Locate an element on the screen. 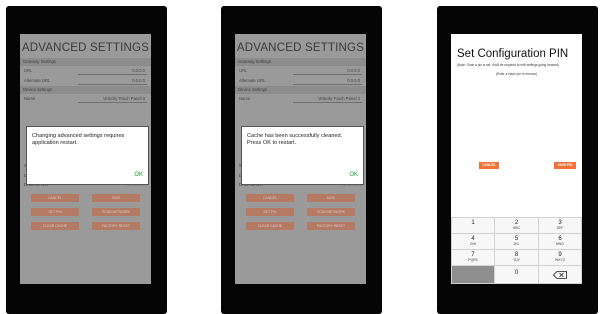 The width and height of the screenshot is (614, 314). key-1: 1 is located at coordinates (473, 225).